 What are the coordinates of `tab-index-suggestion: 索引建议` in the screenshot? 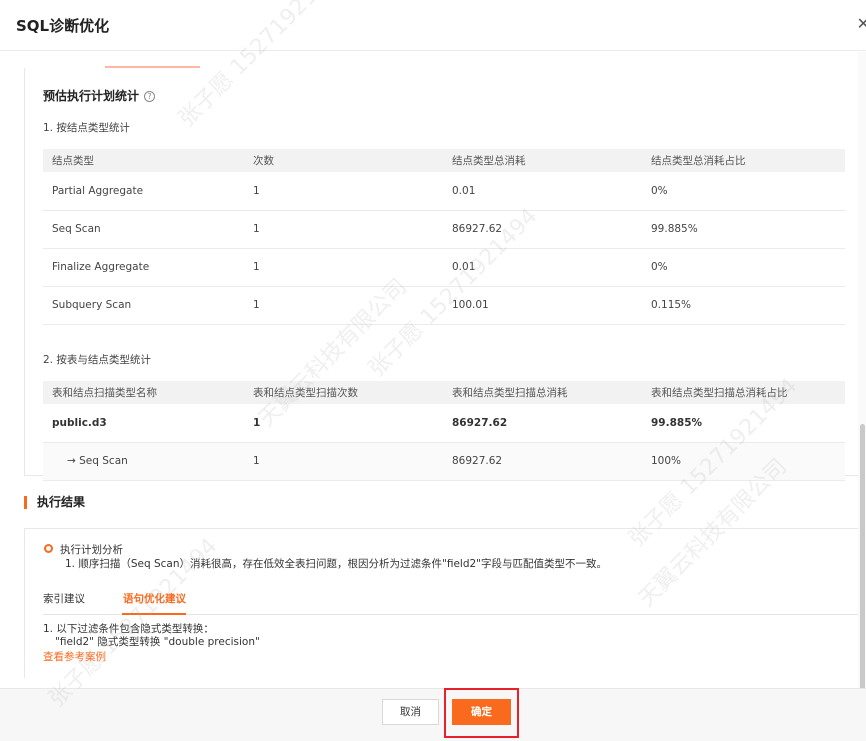 It's located at (64, 598).